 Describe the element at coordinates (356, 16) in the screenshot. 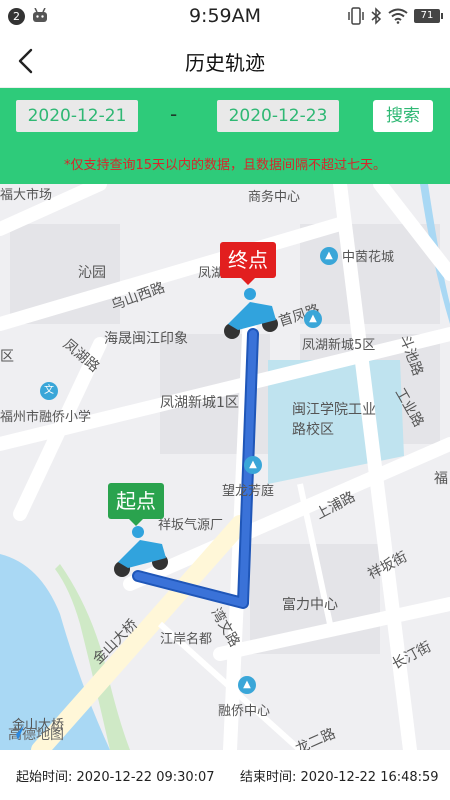

I see `vibrate-icon` at that location.